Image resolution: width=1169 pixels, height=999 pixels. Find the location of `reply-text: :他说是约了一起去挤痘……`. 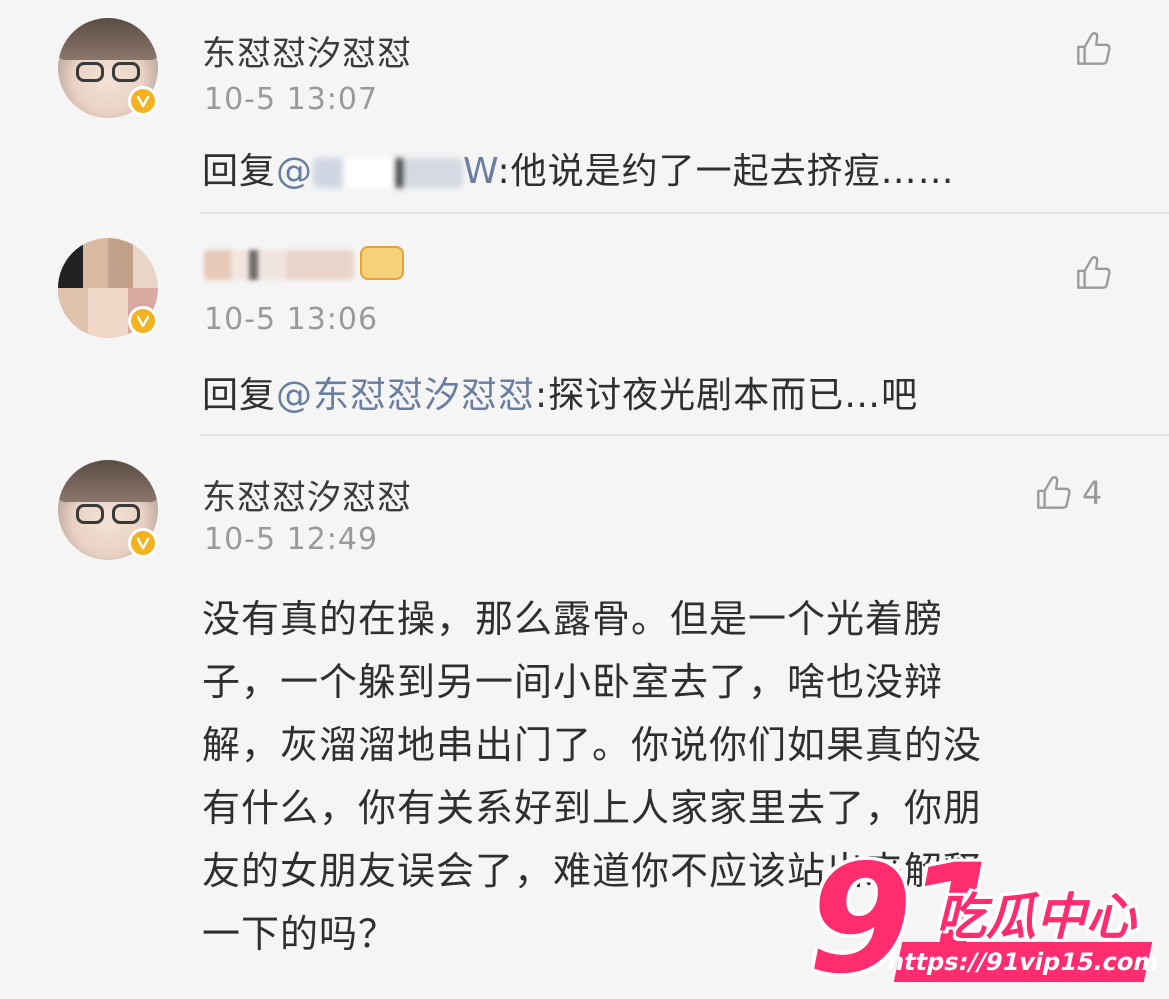

reply-text: :他说是约了一起去挤痘…… is located at coordinates (726, 171).